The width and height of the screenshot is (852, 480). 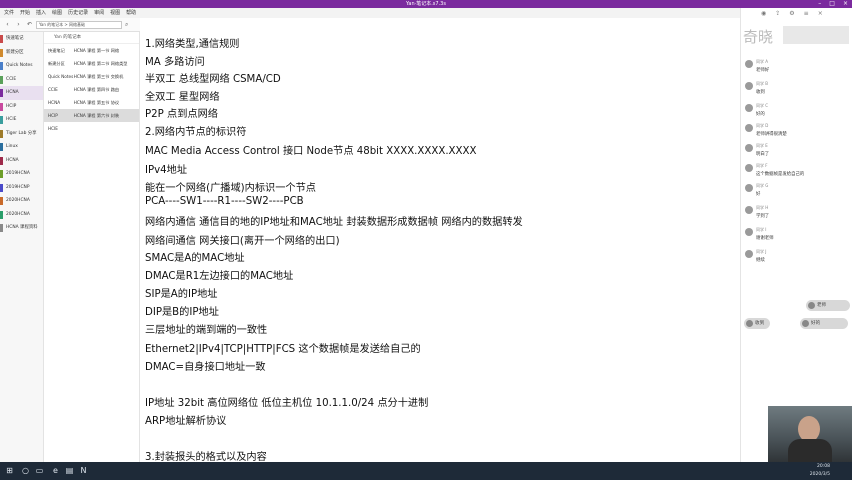 I want to click on section-tab: Tiger Lab 分享, so click(x=21, y=134).